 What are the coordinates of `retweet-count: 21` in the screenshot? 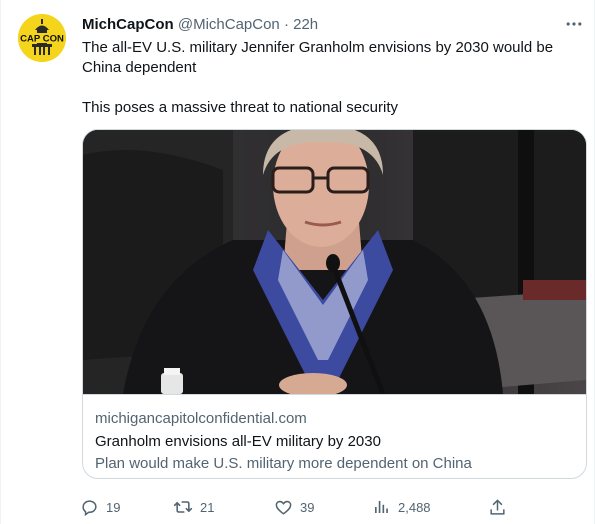 It's located at (207, 507).